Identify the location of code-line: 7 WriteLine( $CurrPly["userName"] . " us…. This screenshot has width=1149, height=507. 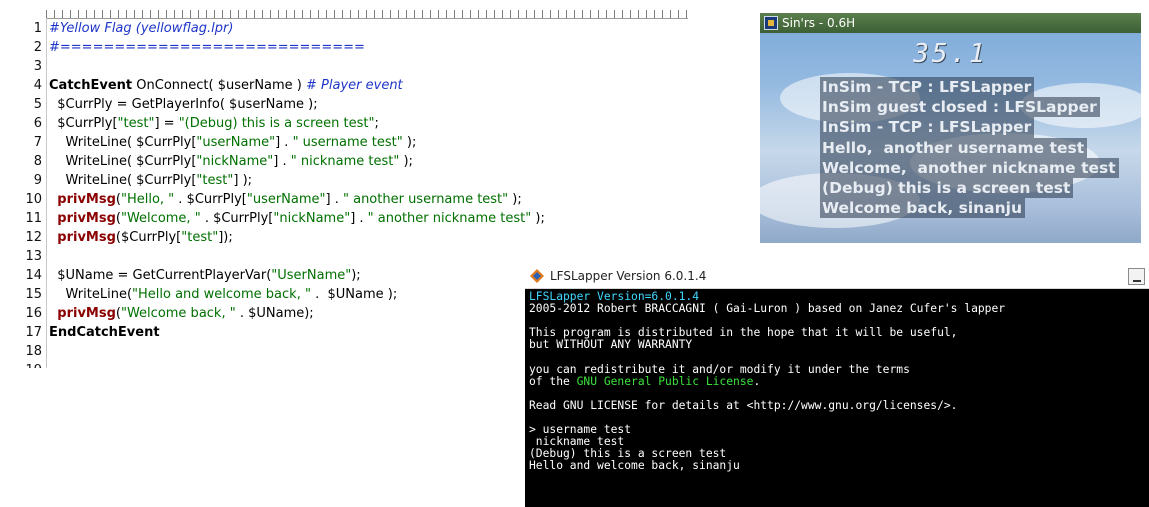
(345, 142).